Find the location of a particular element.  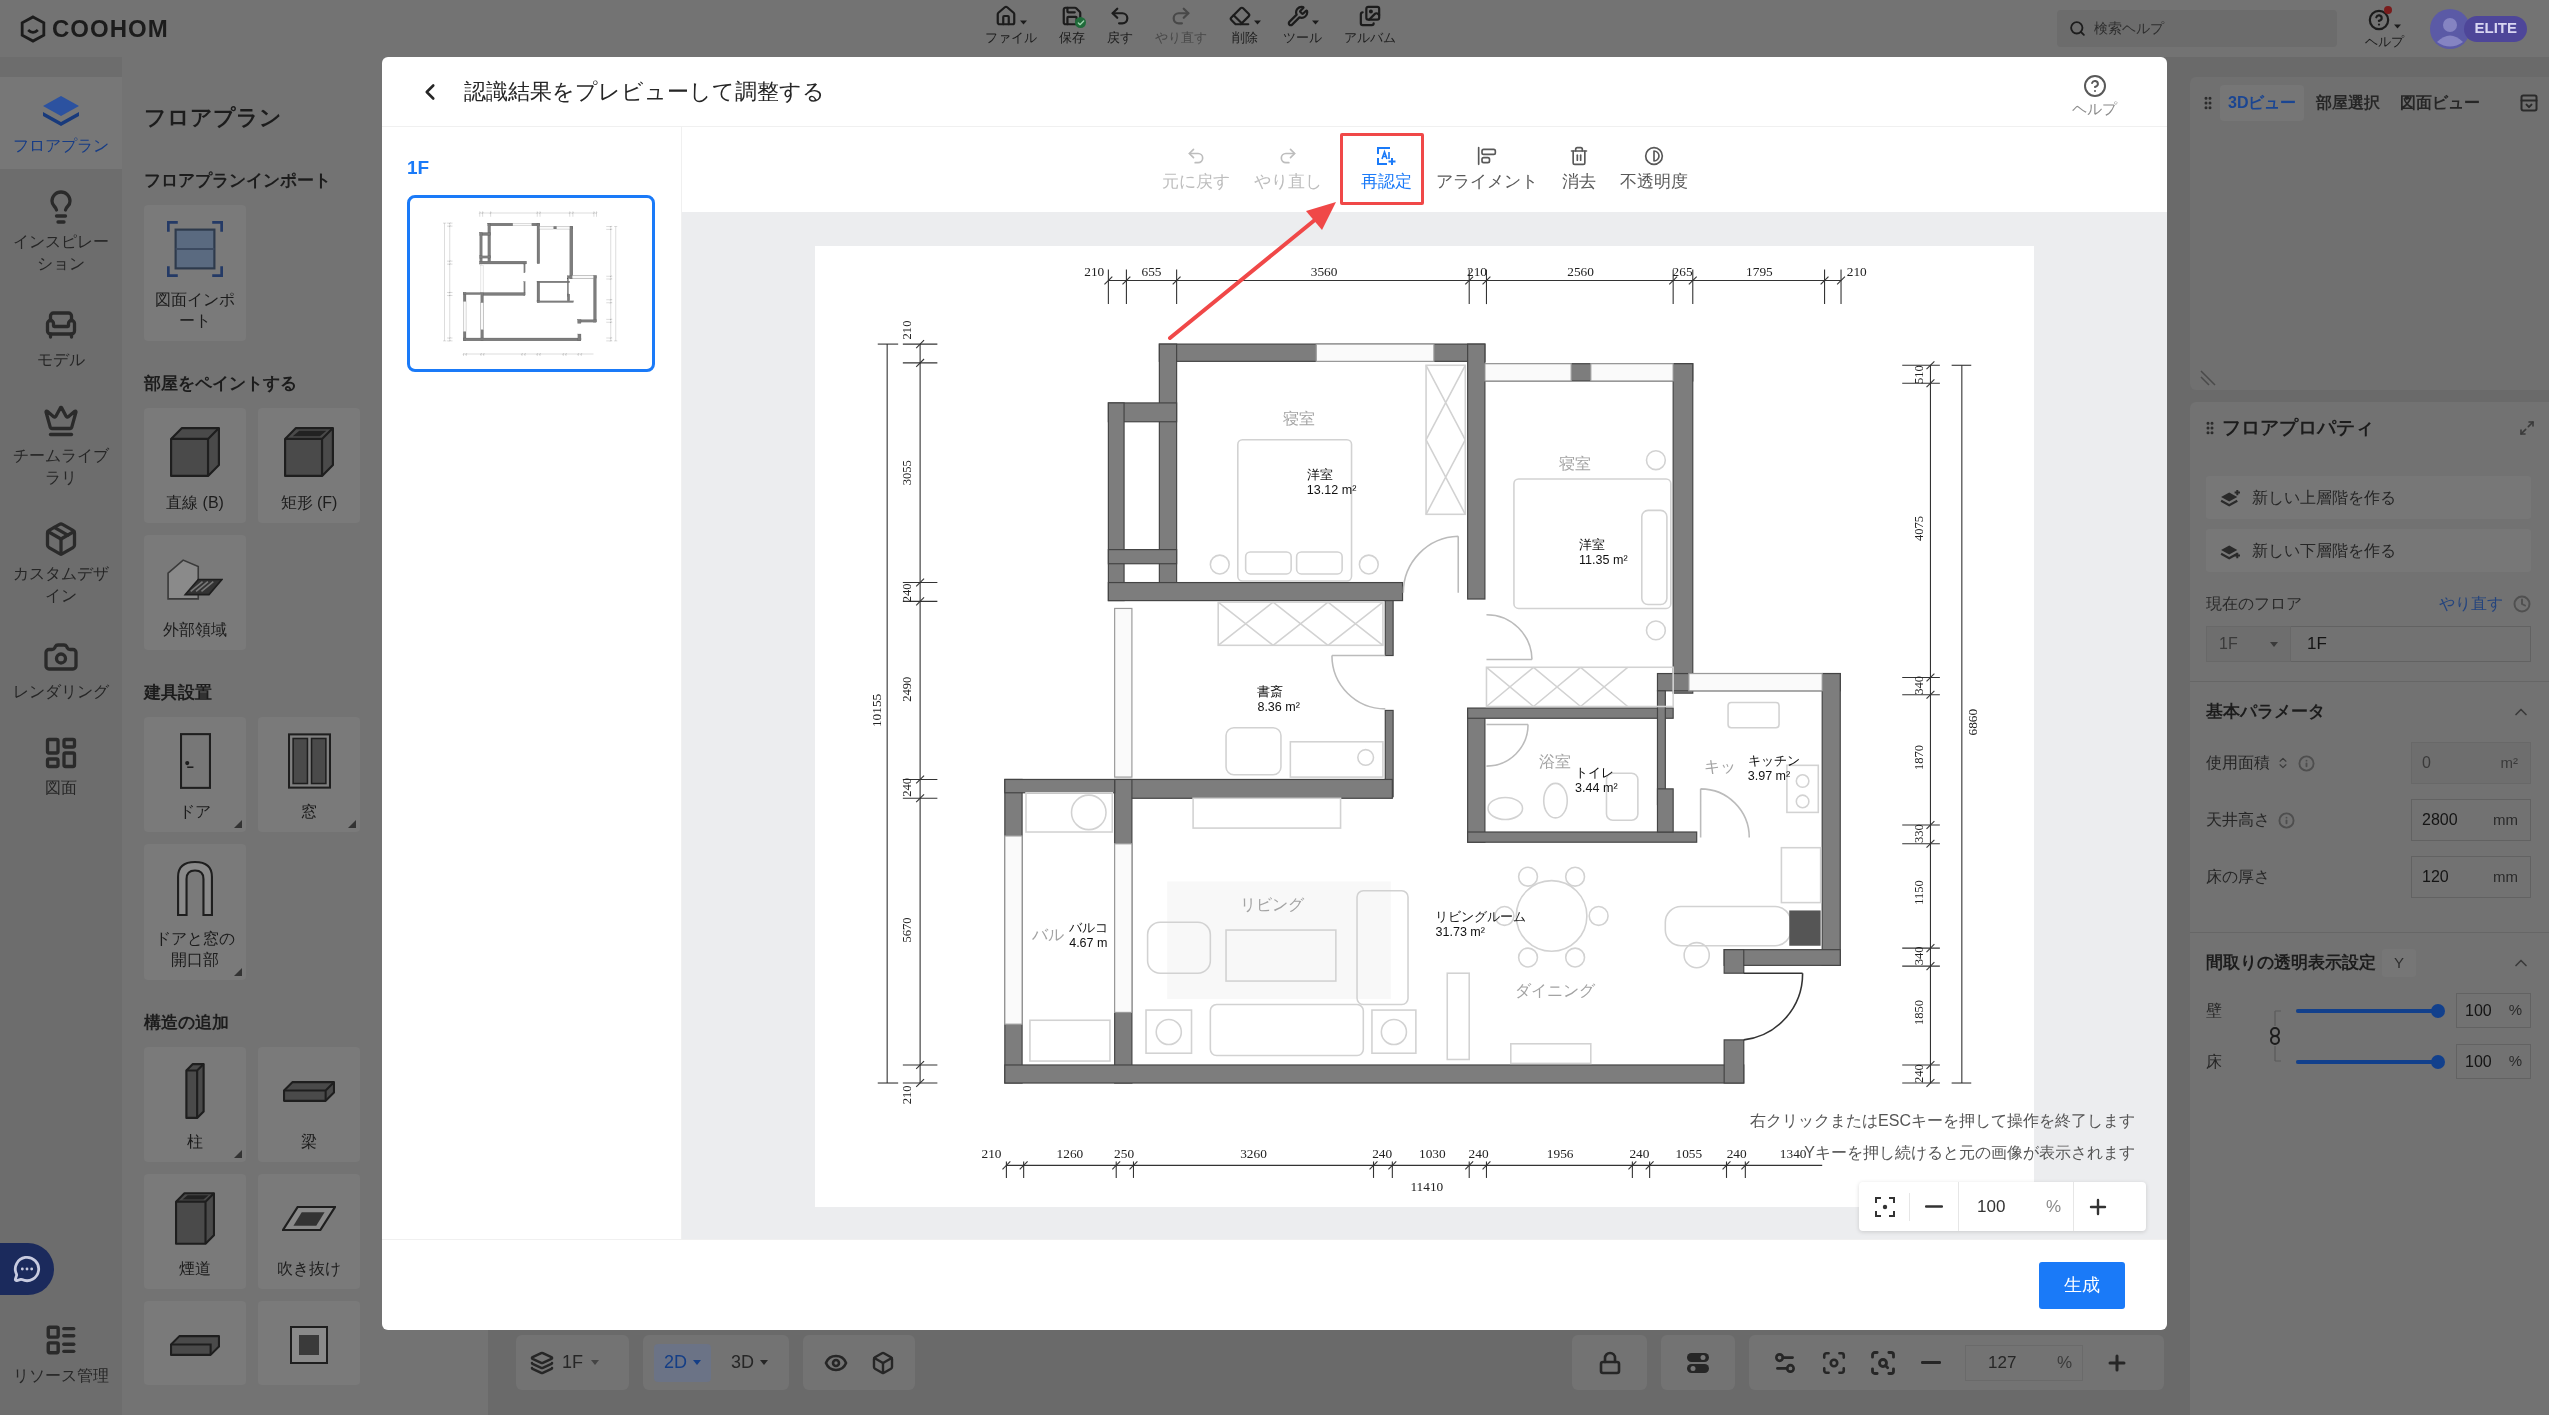

nav-item: チームライブラリ is located at coordinates (61, 444).